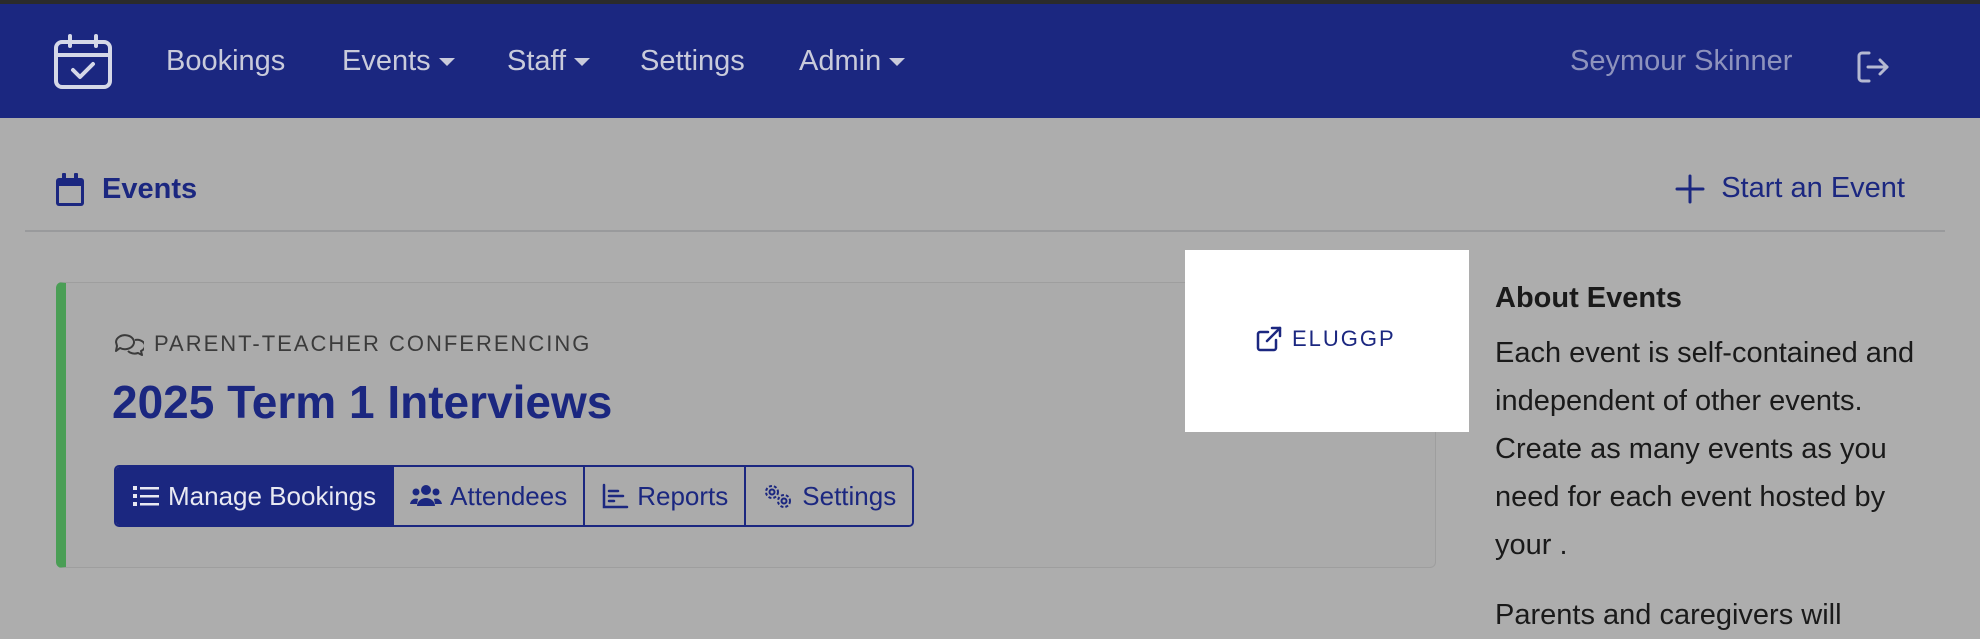 The image size is (1980, 639). What do you see at coordinates (778, 496) in the screenshot?
I see `gears-icon` at bounding box center [778, 496].